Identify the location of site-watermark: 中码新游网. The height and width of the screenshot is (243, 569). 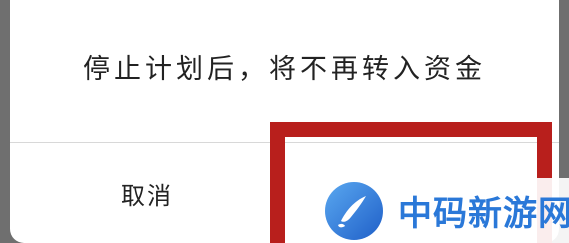
(443, 210).